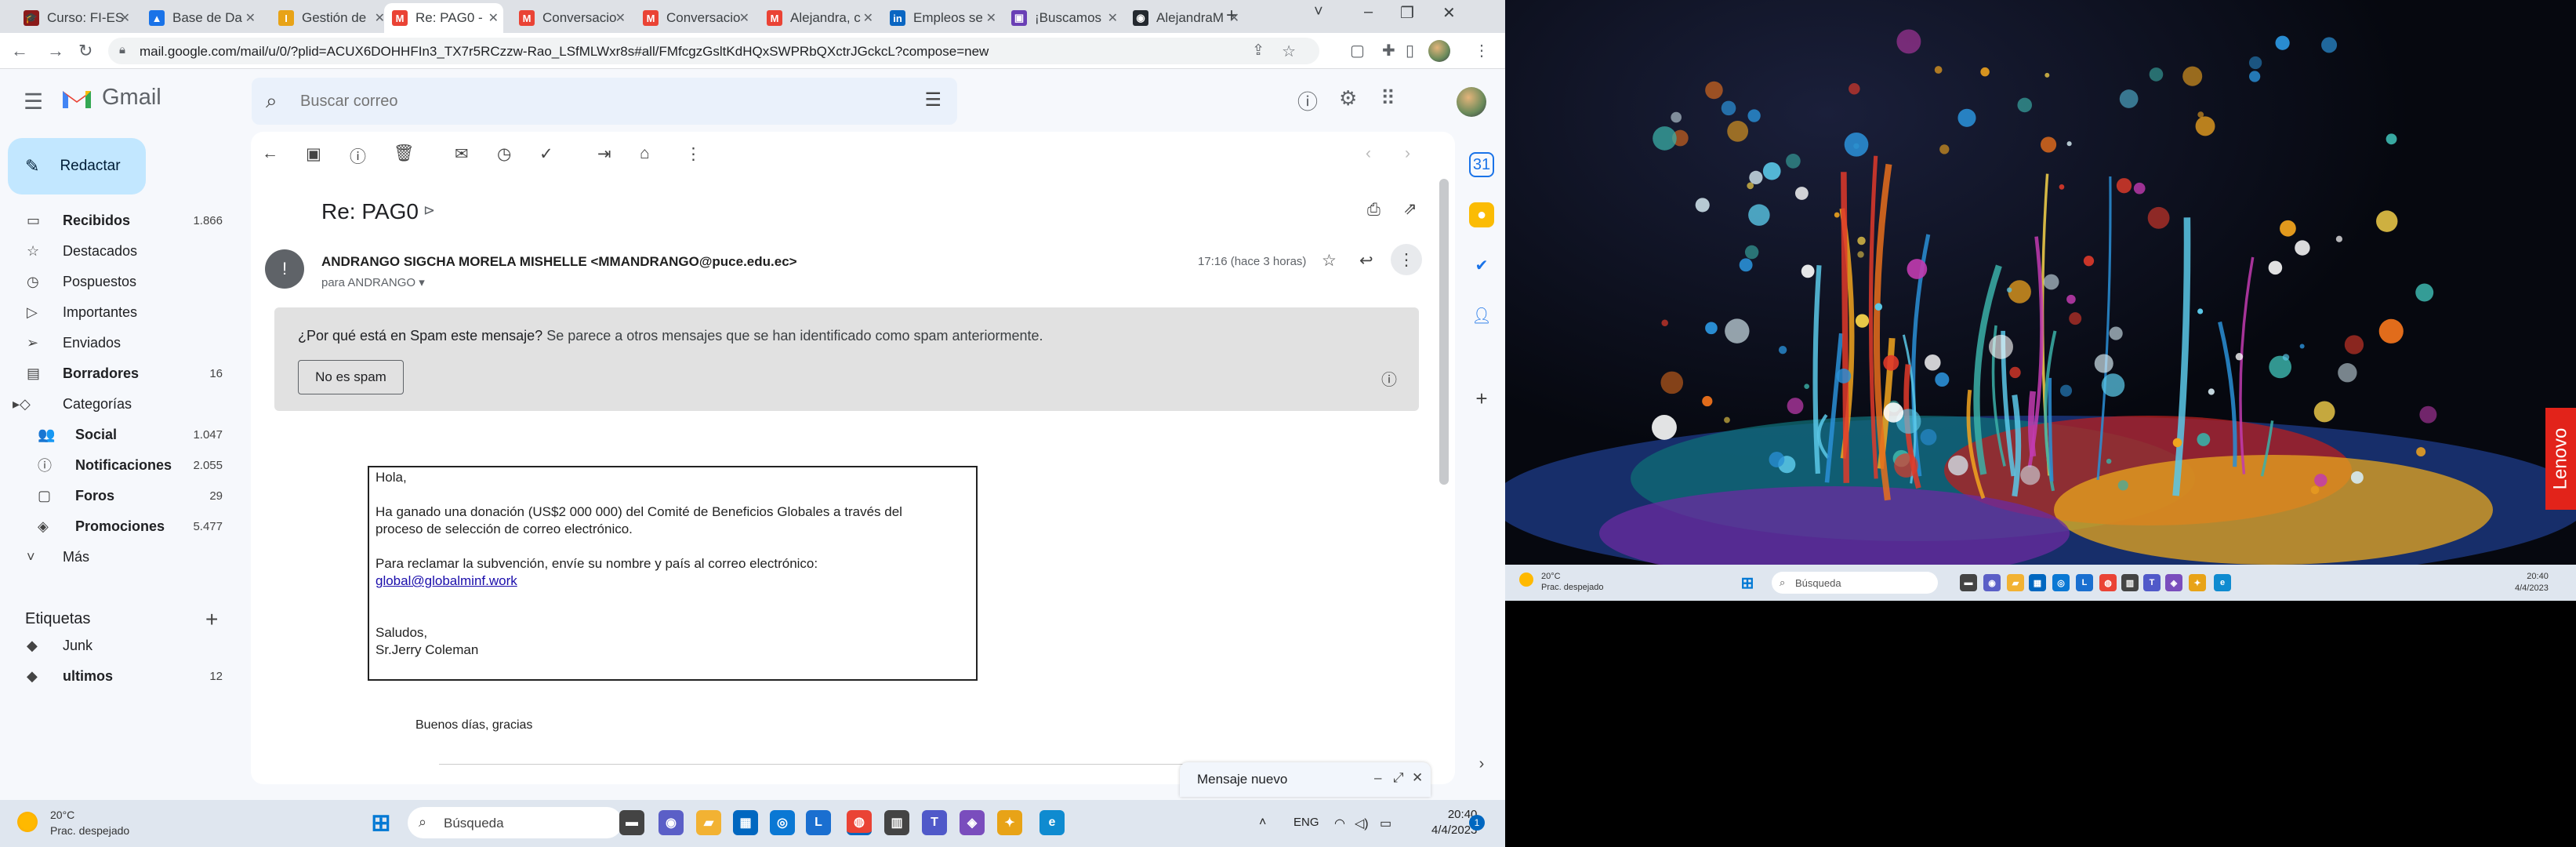 The height and width of the screenshot is (847, 2576). What do you see at coordinates (34, 102) in the screenshot?
I see `main-menu-icon: ☰` at bounding box center [34, 102].